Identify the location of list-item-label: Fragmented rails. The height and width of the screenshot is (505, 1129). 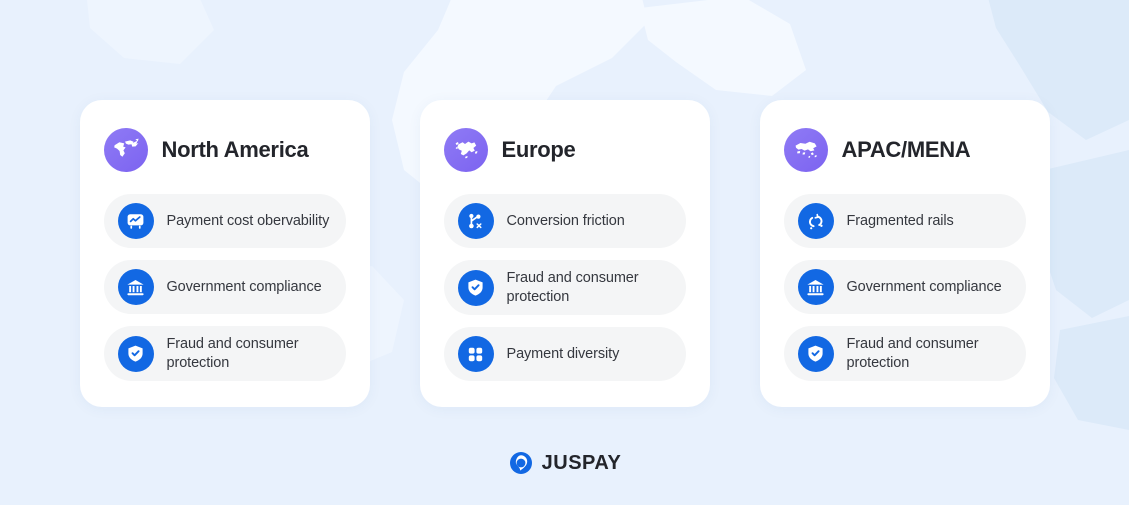
(900, 220).